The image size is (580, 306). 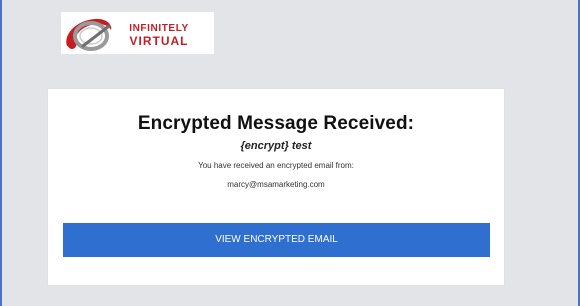 What do you see at coordinates (159, 28) in the screenshot?
I see `logo-text-line1: INFINITELY` at bounding box center [159, 28].